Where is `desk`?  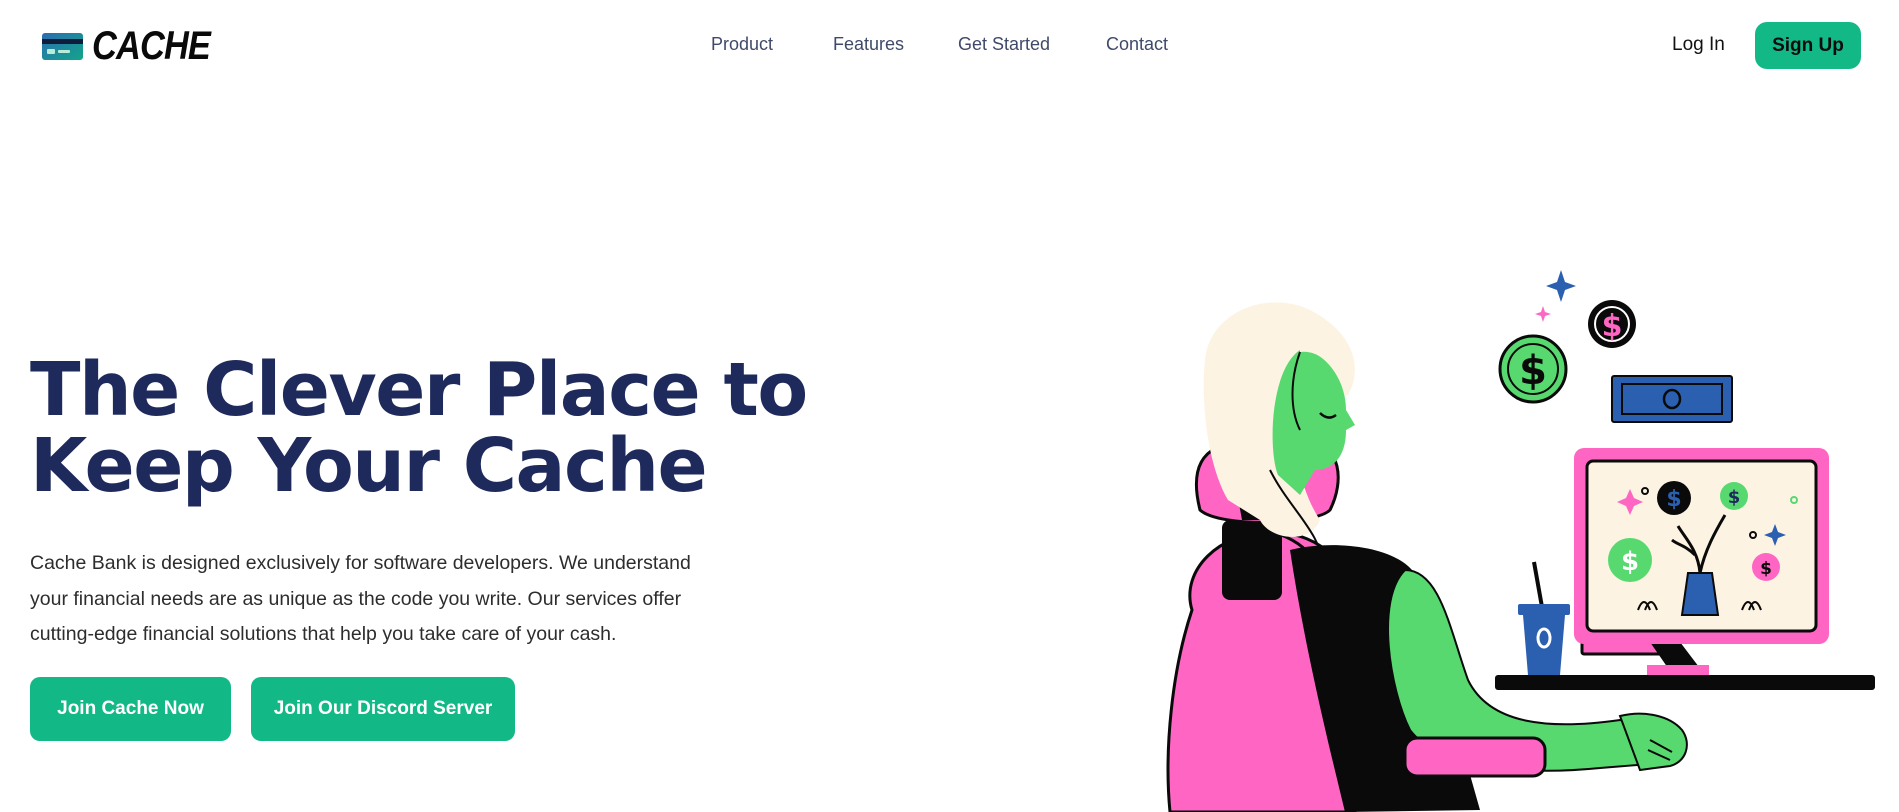 desk is located at coordinates (1685, 682).